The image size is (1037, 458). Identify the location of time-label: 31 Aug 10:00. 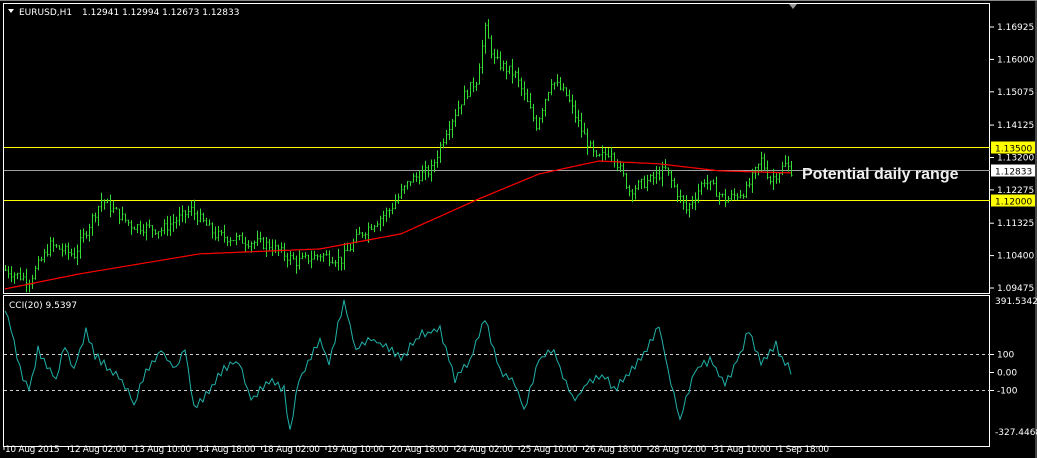
(742, 450).